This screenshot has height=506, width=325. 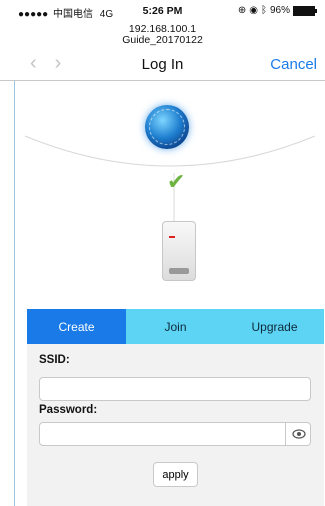 I want to click on eye-icon, so click(x=298, y=434).